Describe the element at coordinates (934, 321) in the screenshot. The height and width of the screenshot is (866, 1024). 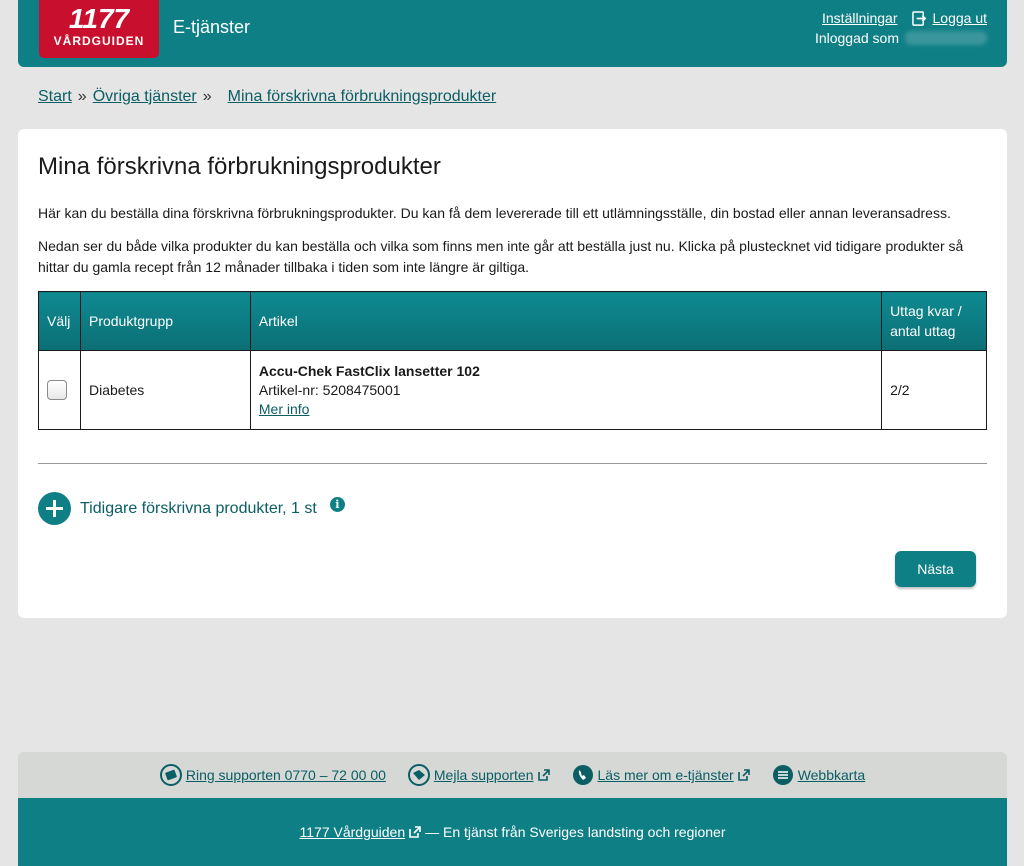
I see `column-header-withdrawals: Uttag kvar / antal uttag` at that location.